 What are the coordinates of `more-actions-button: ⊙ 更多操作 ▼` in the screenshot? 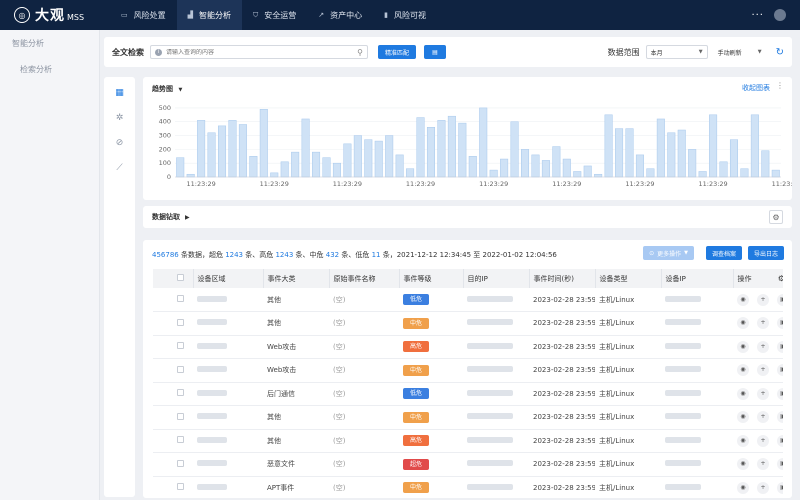 It's located at (668, 253).